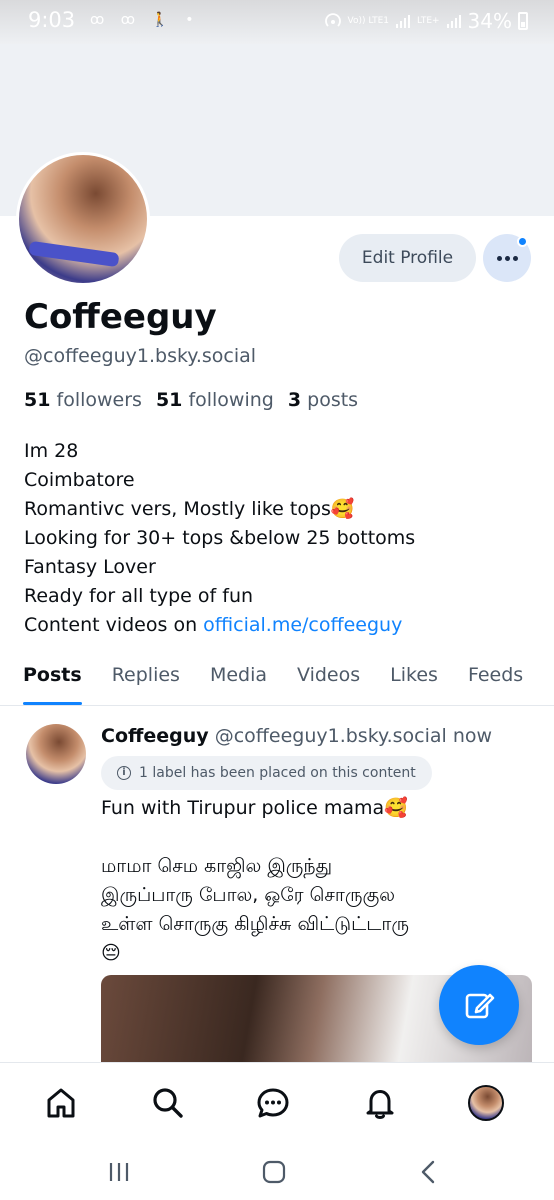 Image resolution: width=554 pixels, height=1200 pixels. I want to click on bottom-nav, so click(277, 1103).